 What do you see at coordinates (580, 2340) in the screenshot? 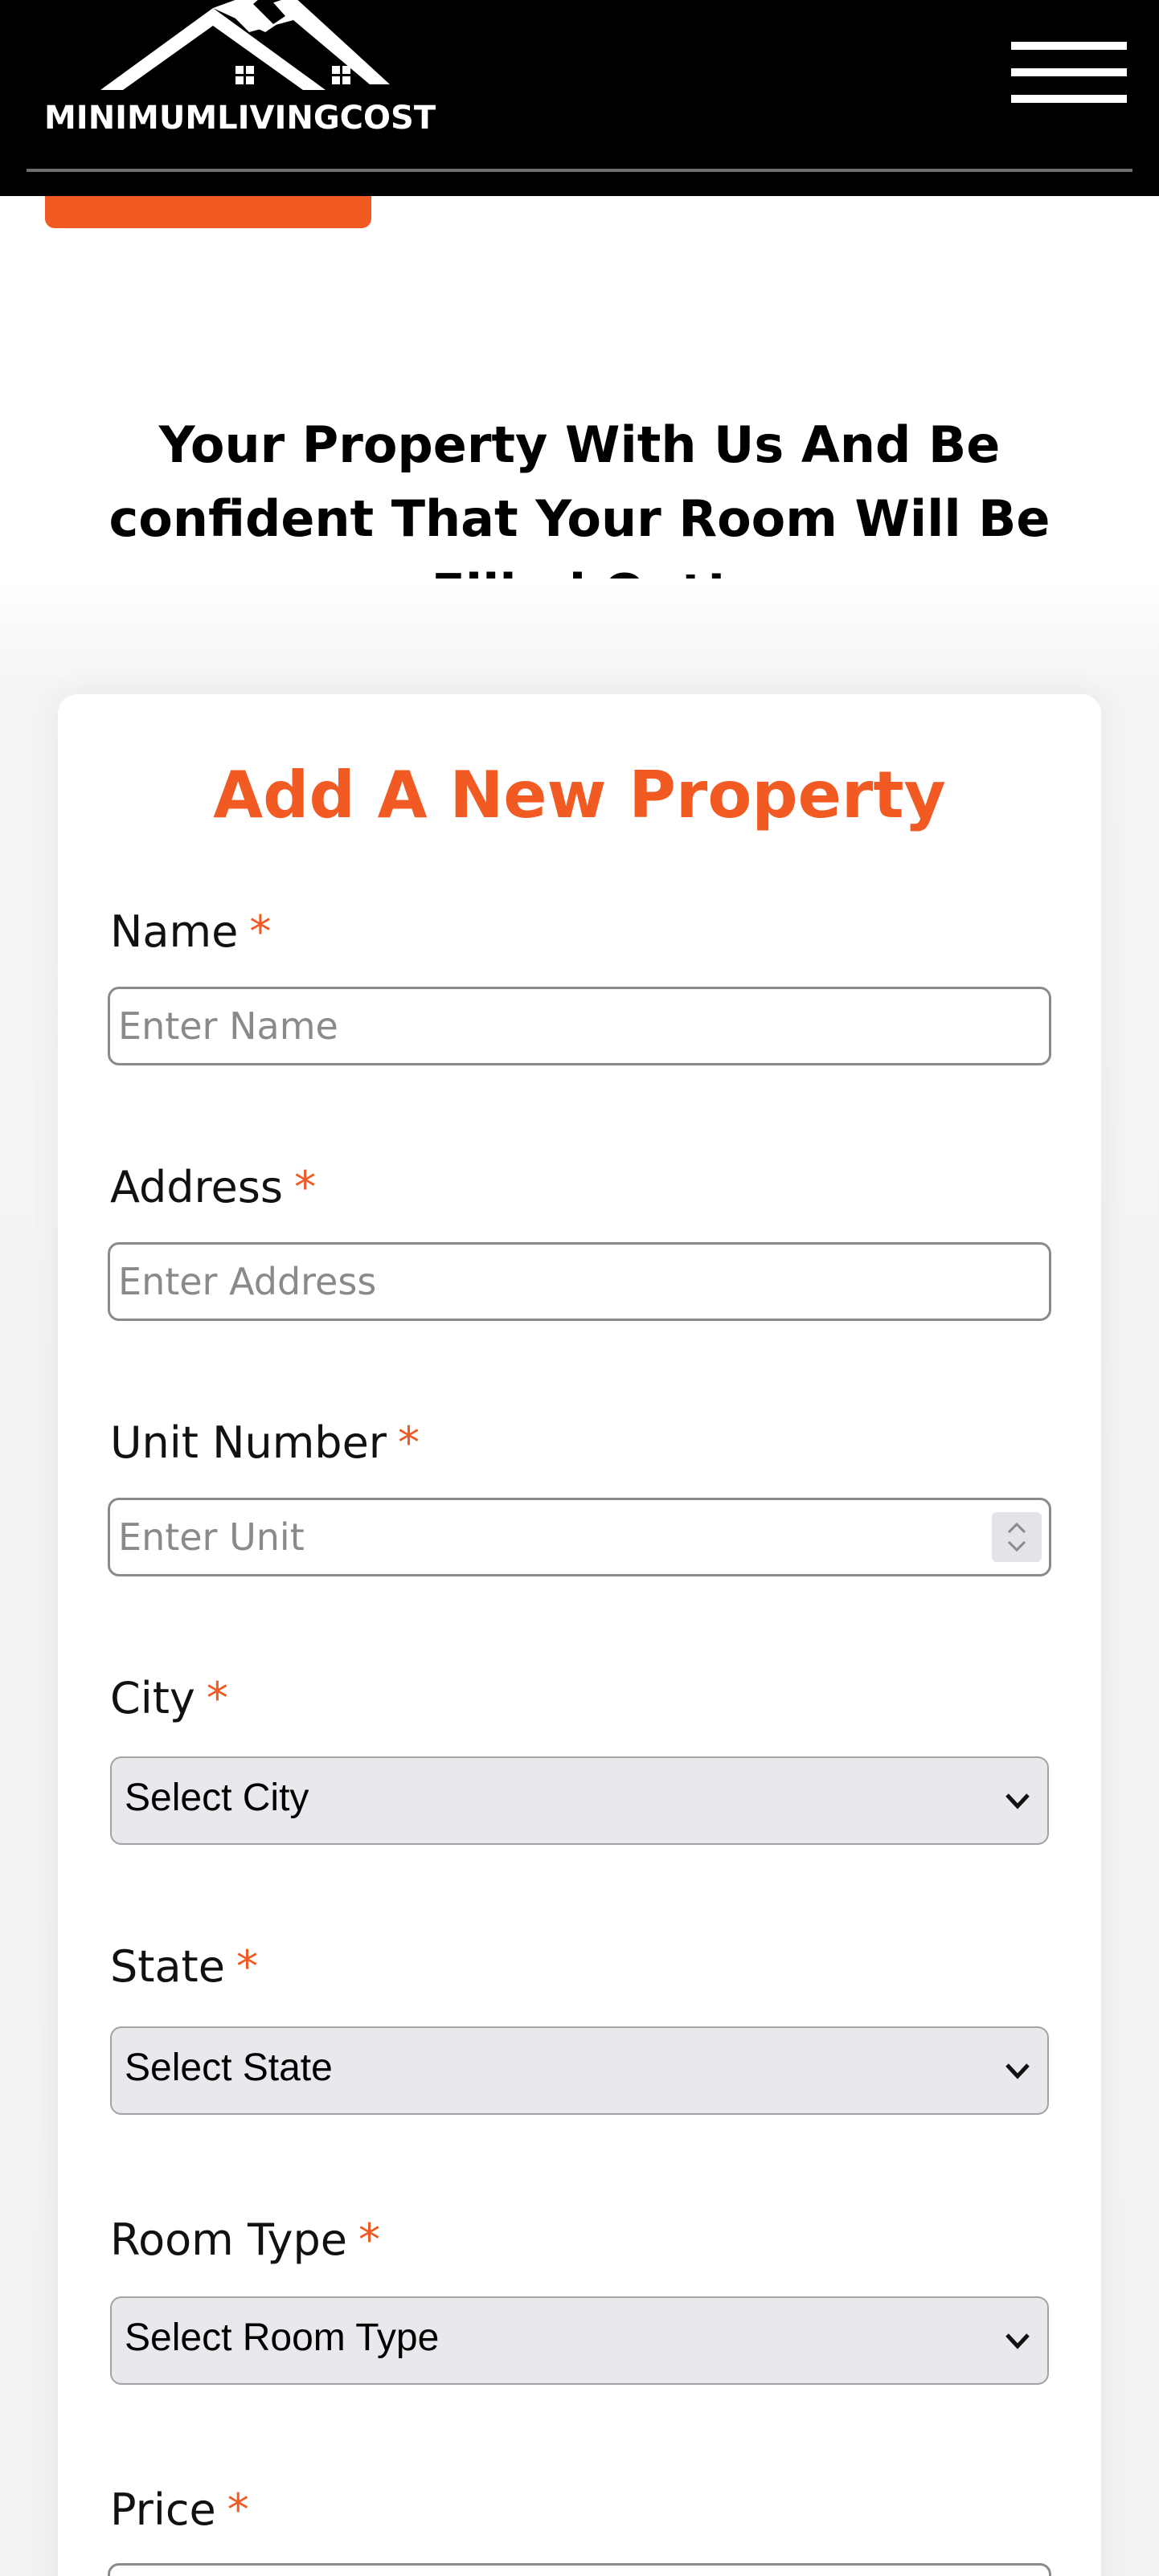
I see `room-type-select: Select Room Type` at bounding box center [580, 2340].